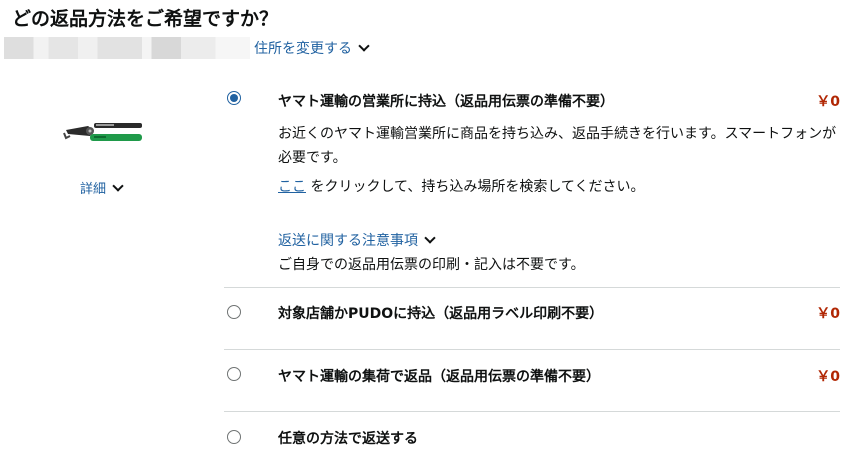 The height and width of the screenshot is (459, 858). Describe the element at coordinates (439, 376) in the screenshot. I see `option-title-yamato-pickup: ヤマト運輸の集荷で返品（返品用伝票の準備不要）` at that location.